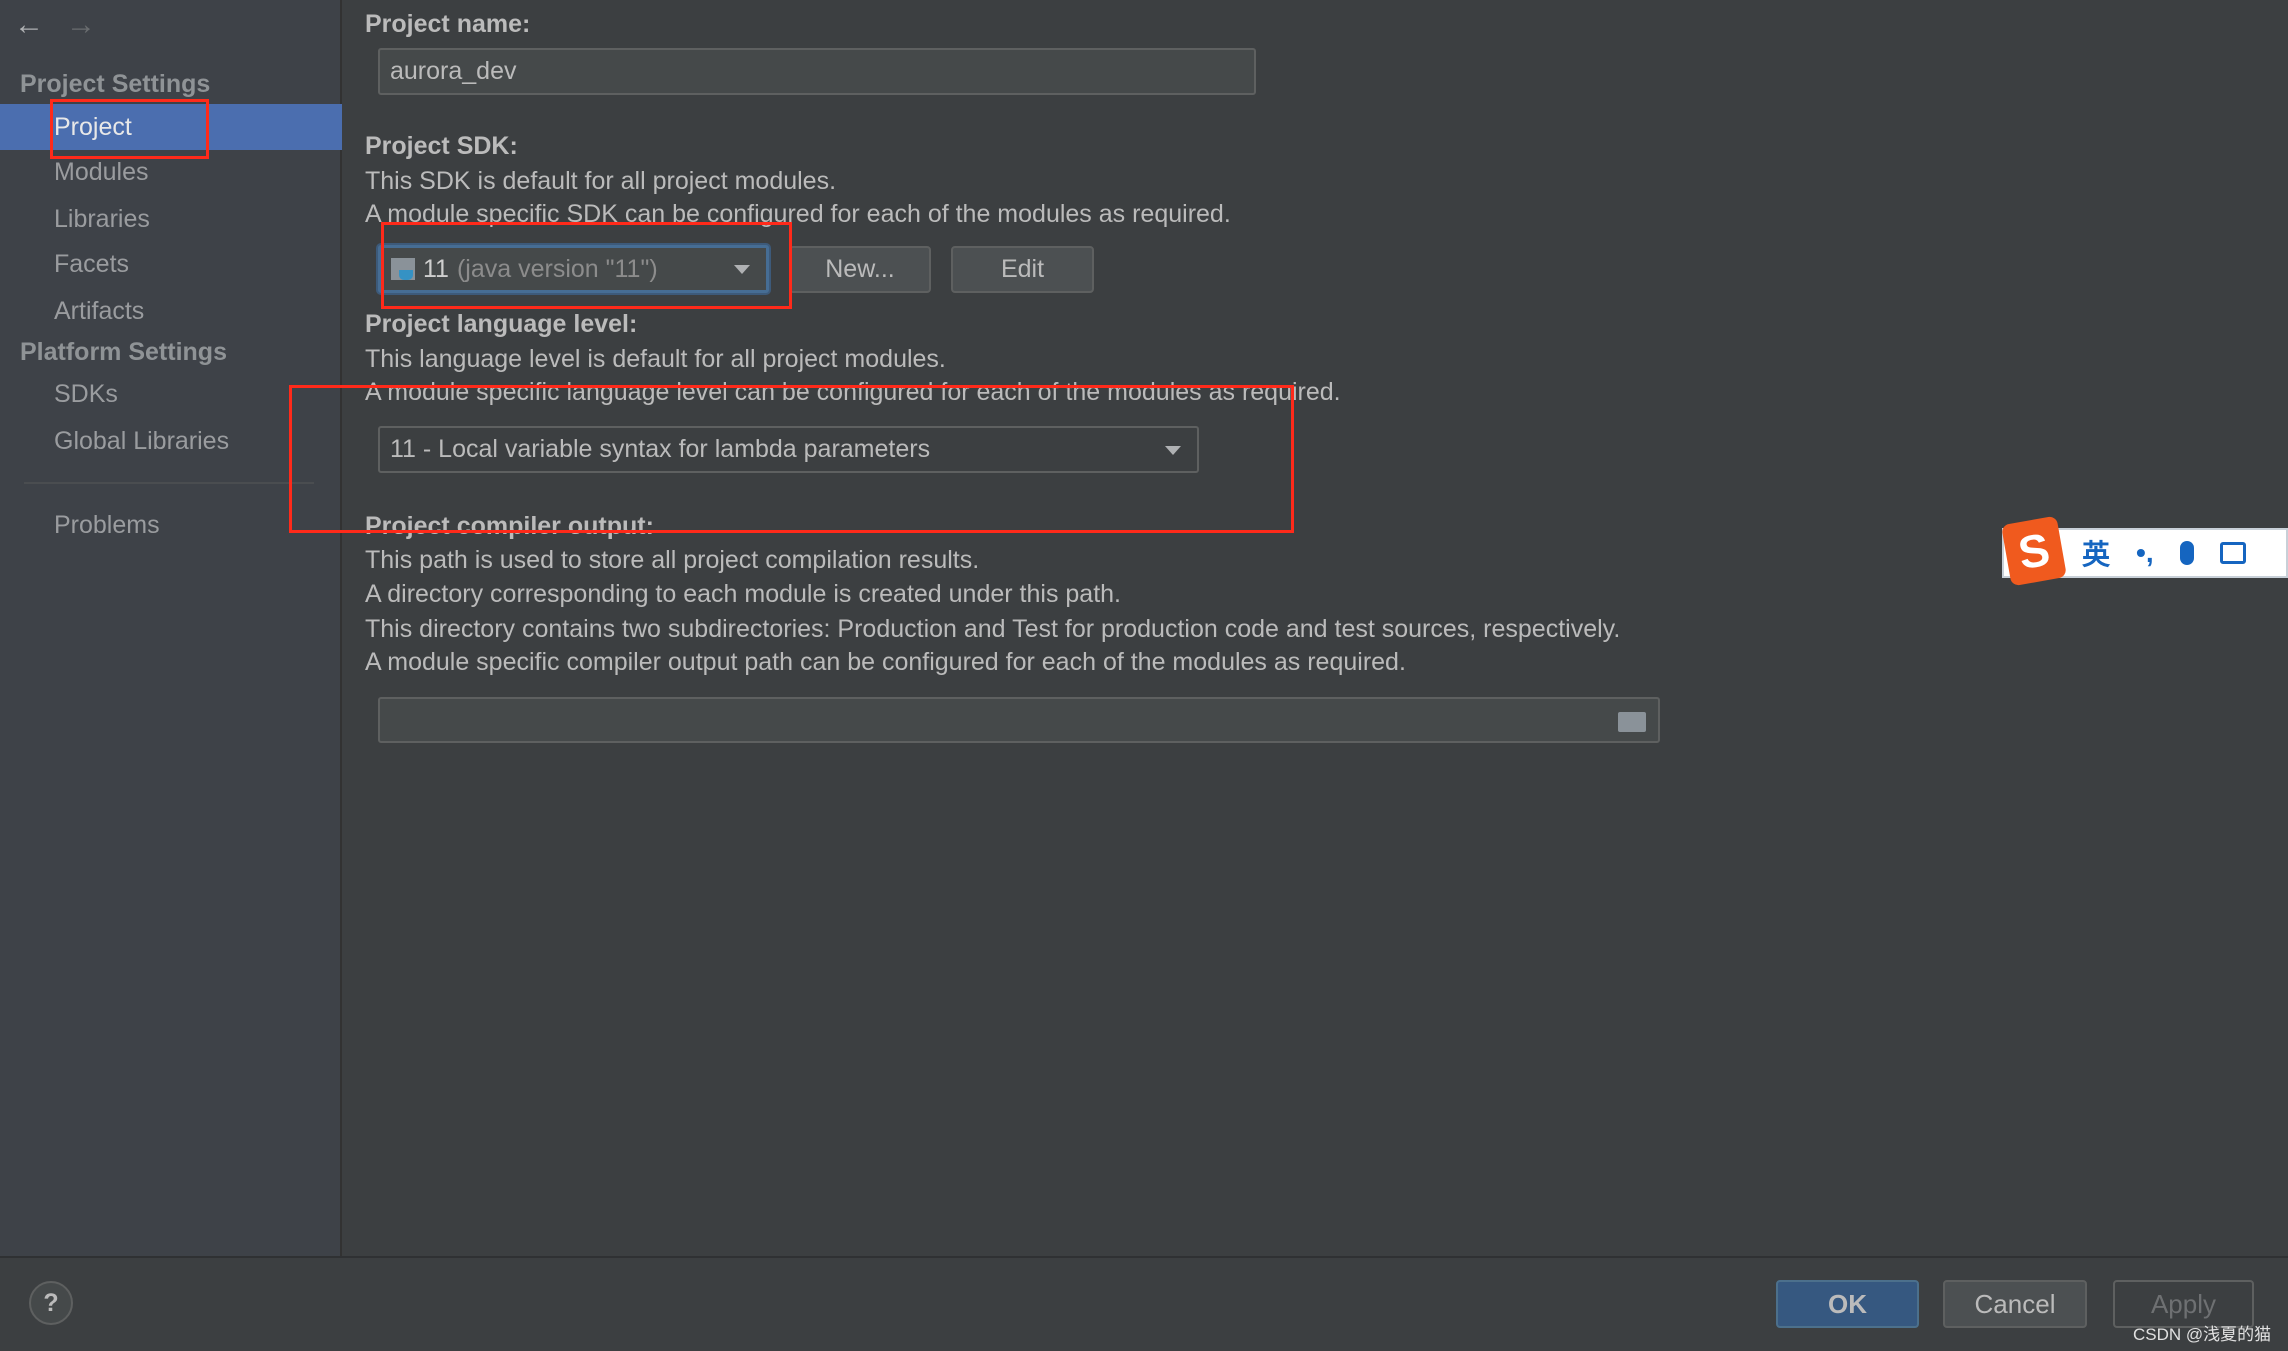  What do you see at coordinates (2145, 553) in the screenshot?
I see `ime-punctuation: •,` at bounding box center [2145, 553].